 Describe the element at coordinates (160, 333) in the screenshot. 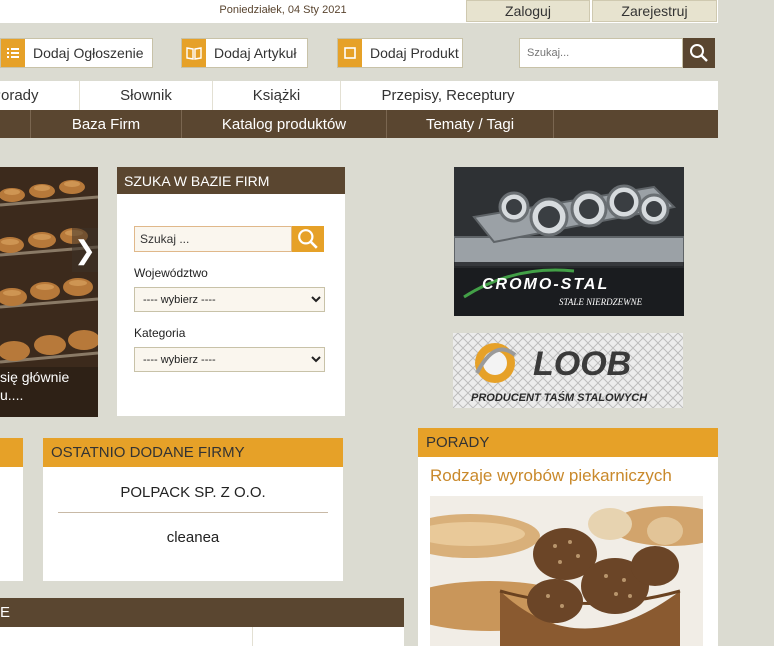

I see `category-label: Kategoria` at that location.